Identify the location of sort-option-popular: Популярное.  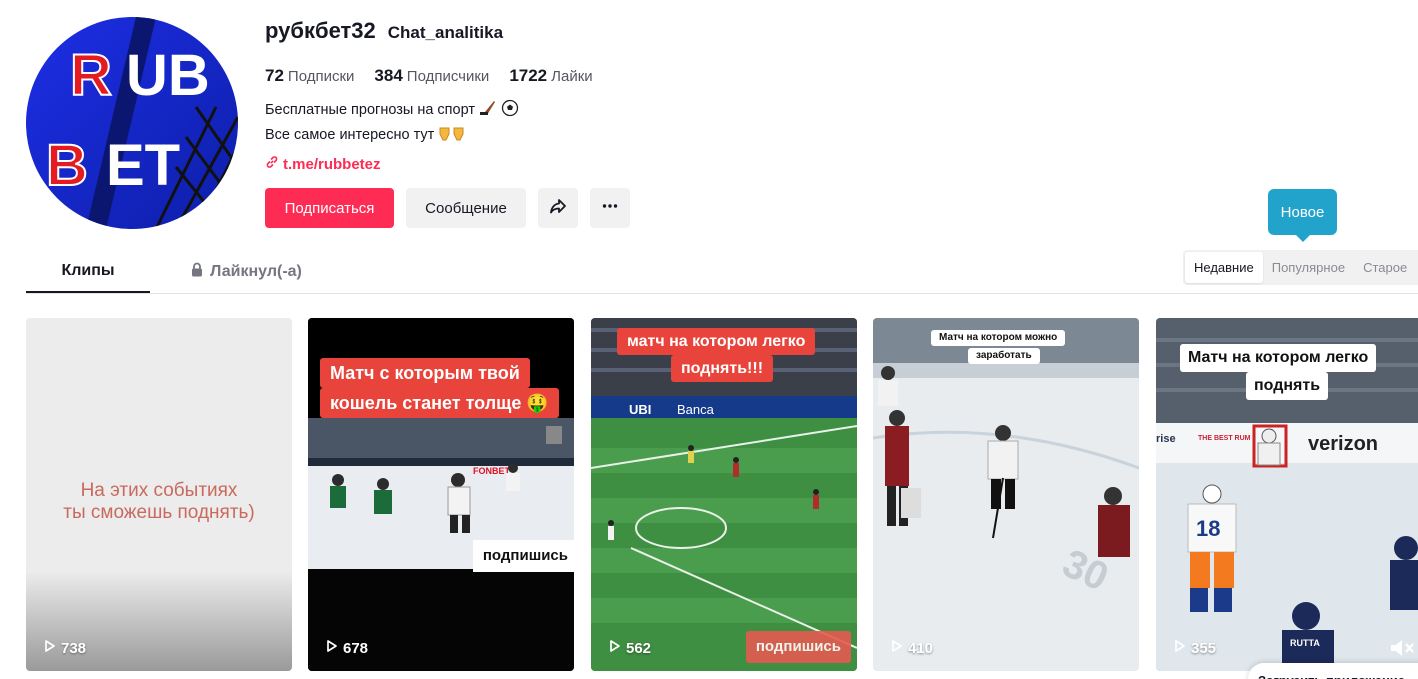
(1308, 267).